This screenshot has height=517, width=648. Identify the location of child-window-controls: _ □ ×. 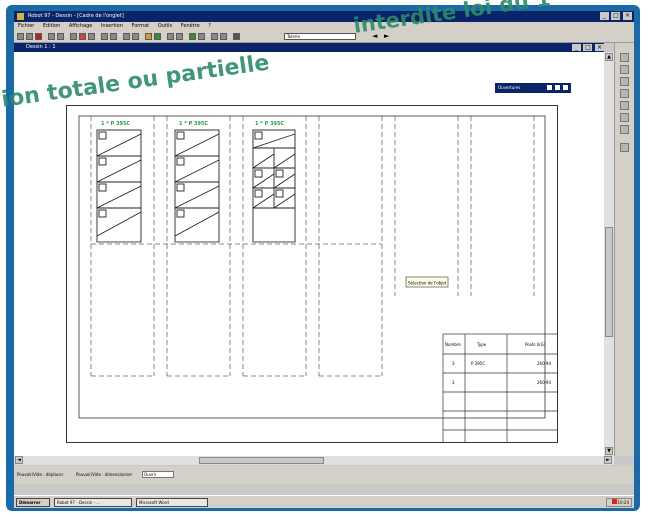
(587, 47).